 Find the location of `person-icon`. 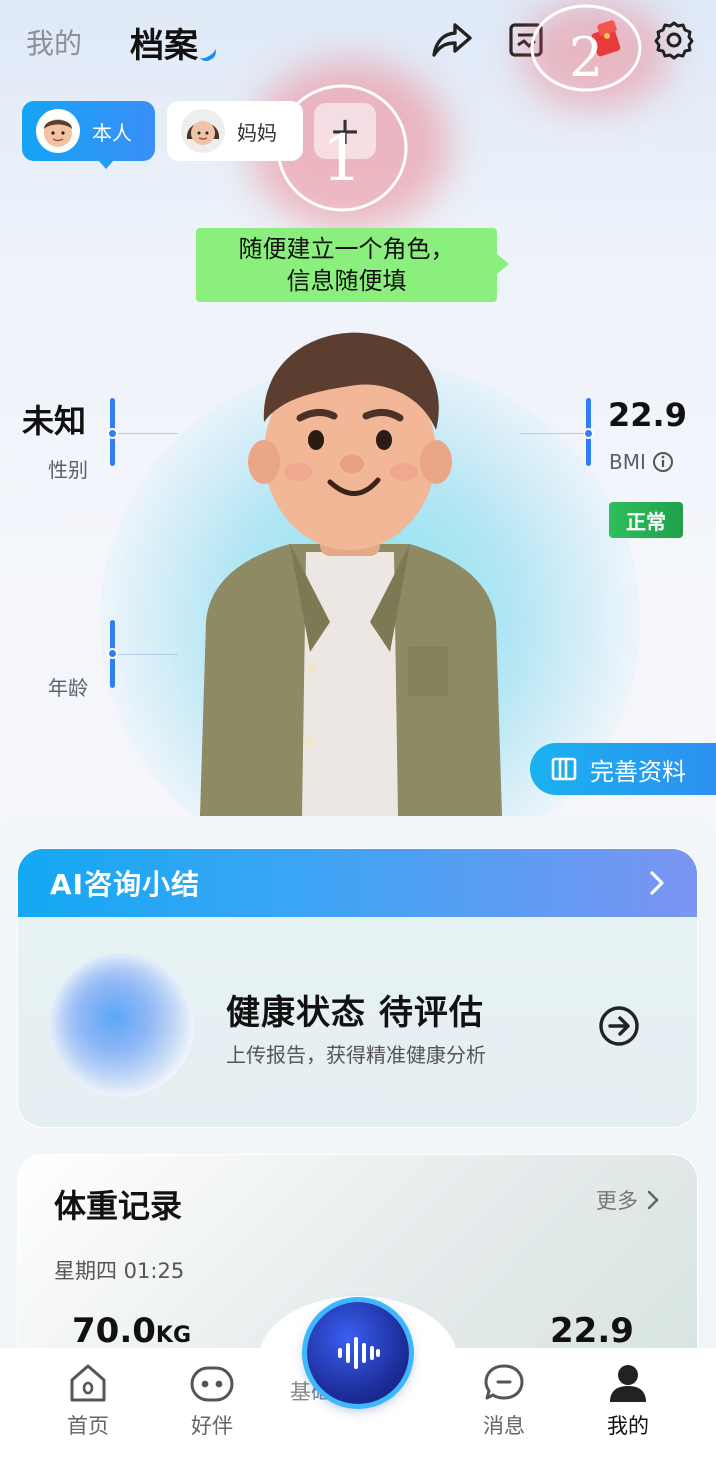

person-icon is located at coordinates (628, 1383).